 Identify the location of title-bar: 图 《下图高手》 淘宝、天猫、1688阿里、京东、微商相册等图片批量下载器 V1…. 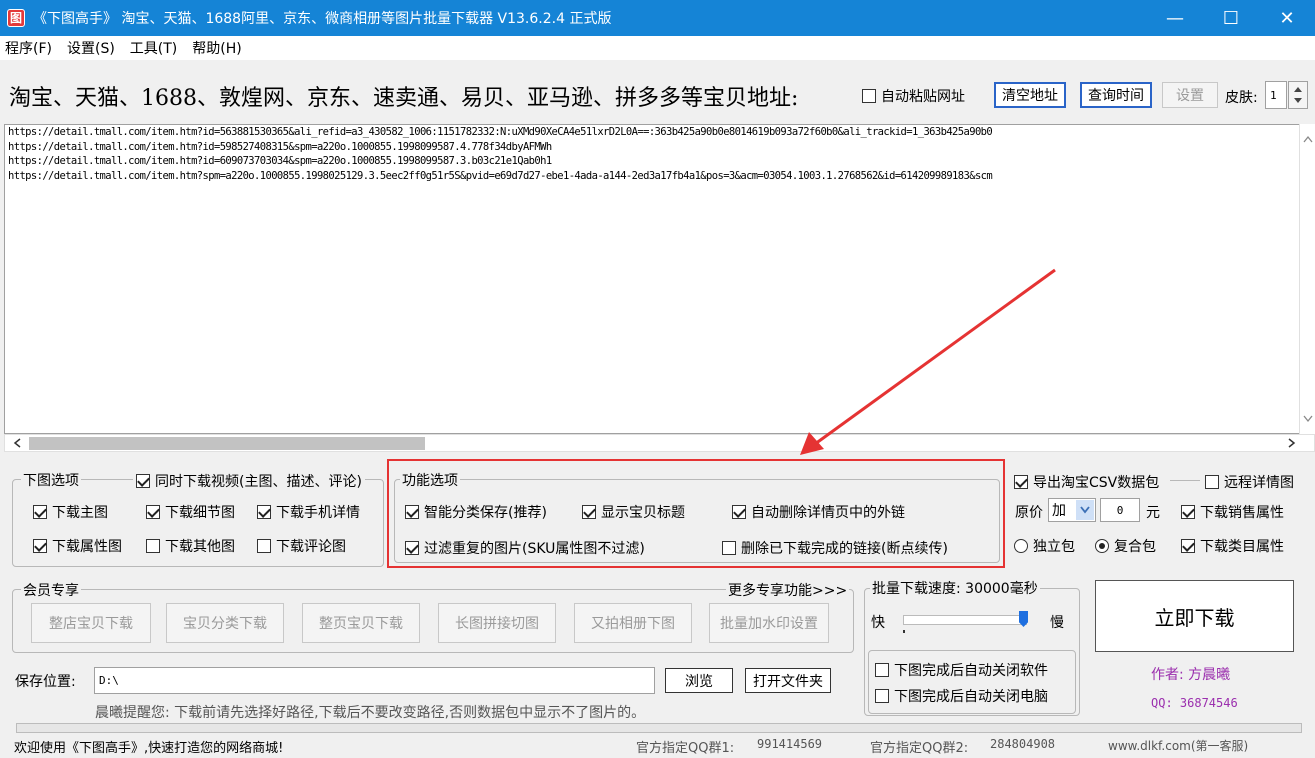
(657, 18).